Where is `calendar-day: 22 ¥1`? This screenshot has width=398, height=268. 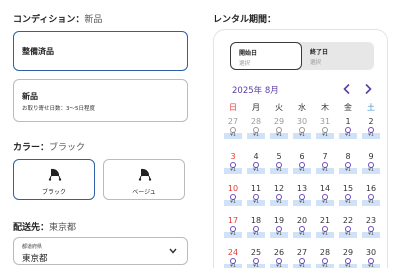
calendar-day: 22 ¥1 is located at coordinates (348, 227).